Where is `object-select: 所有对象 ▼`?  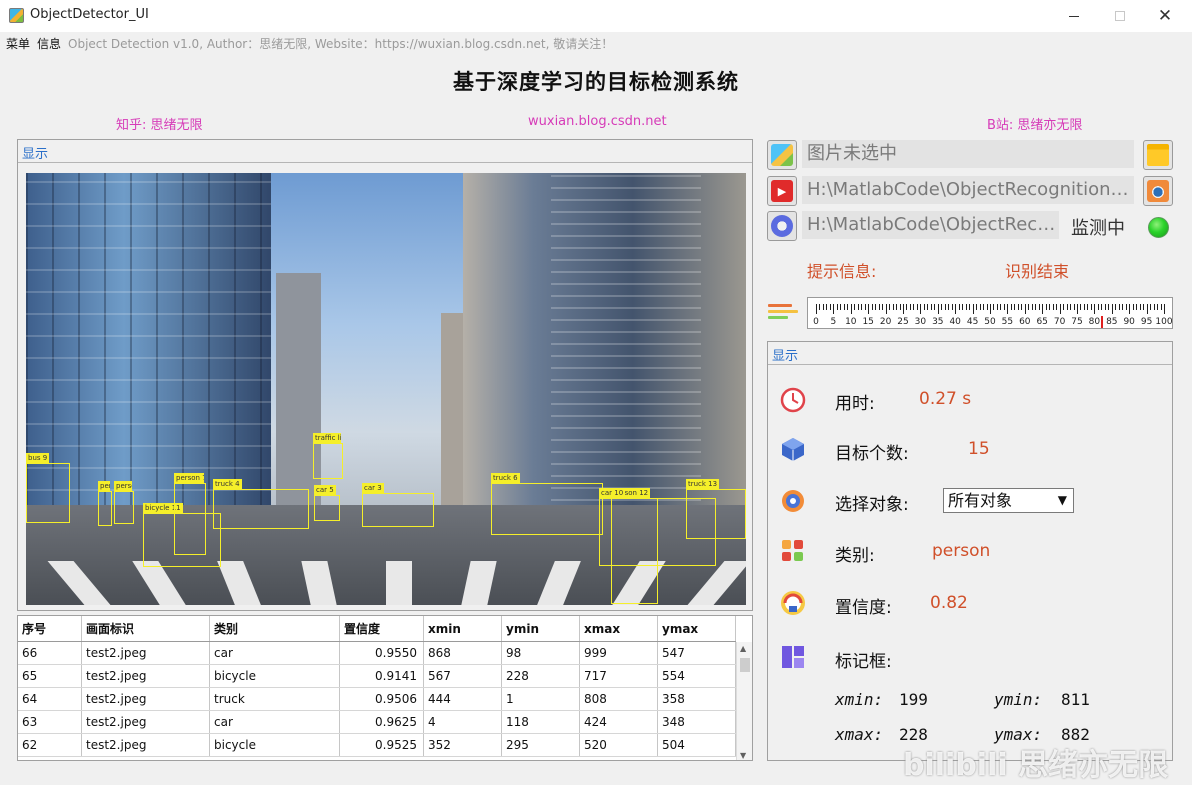
object-select: 所有对象 ▼ is located at coordinates (1008, 500).